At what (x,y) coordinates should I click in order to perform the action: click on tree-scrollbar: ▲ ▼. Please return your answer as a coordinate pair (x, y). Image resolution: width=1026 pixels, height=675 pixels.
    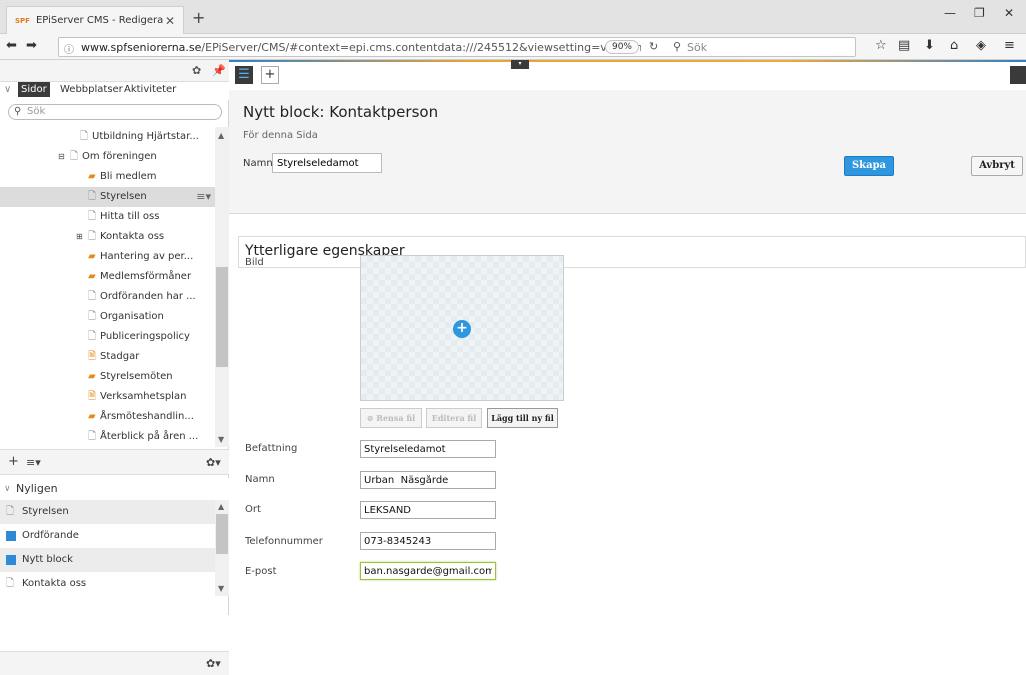
    Looking at the image, I should click on (222, 287).